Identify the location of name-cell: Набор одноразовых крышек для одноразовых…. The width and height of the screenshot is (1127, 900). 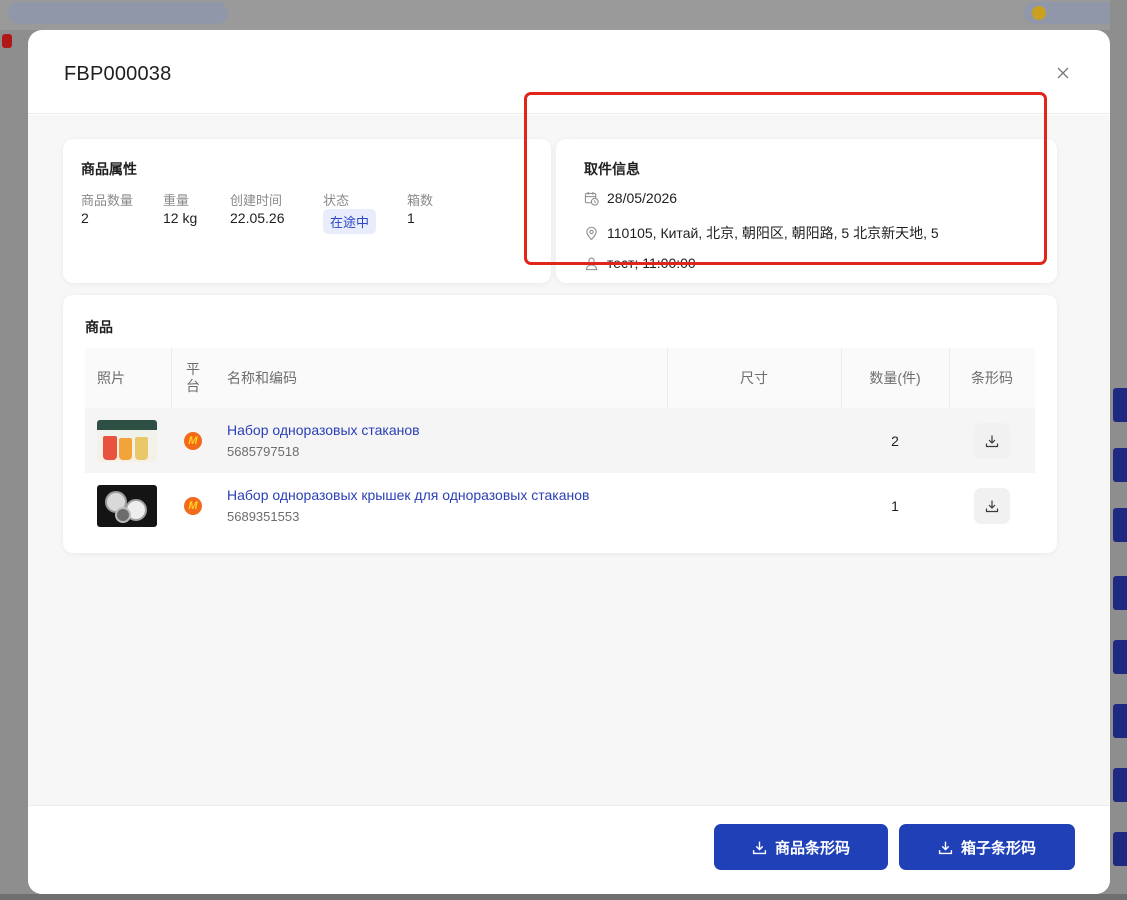
(441, 505).